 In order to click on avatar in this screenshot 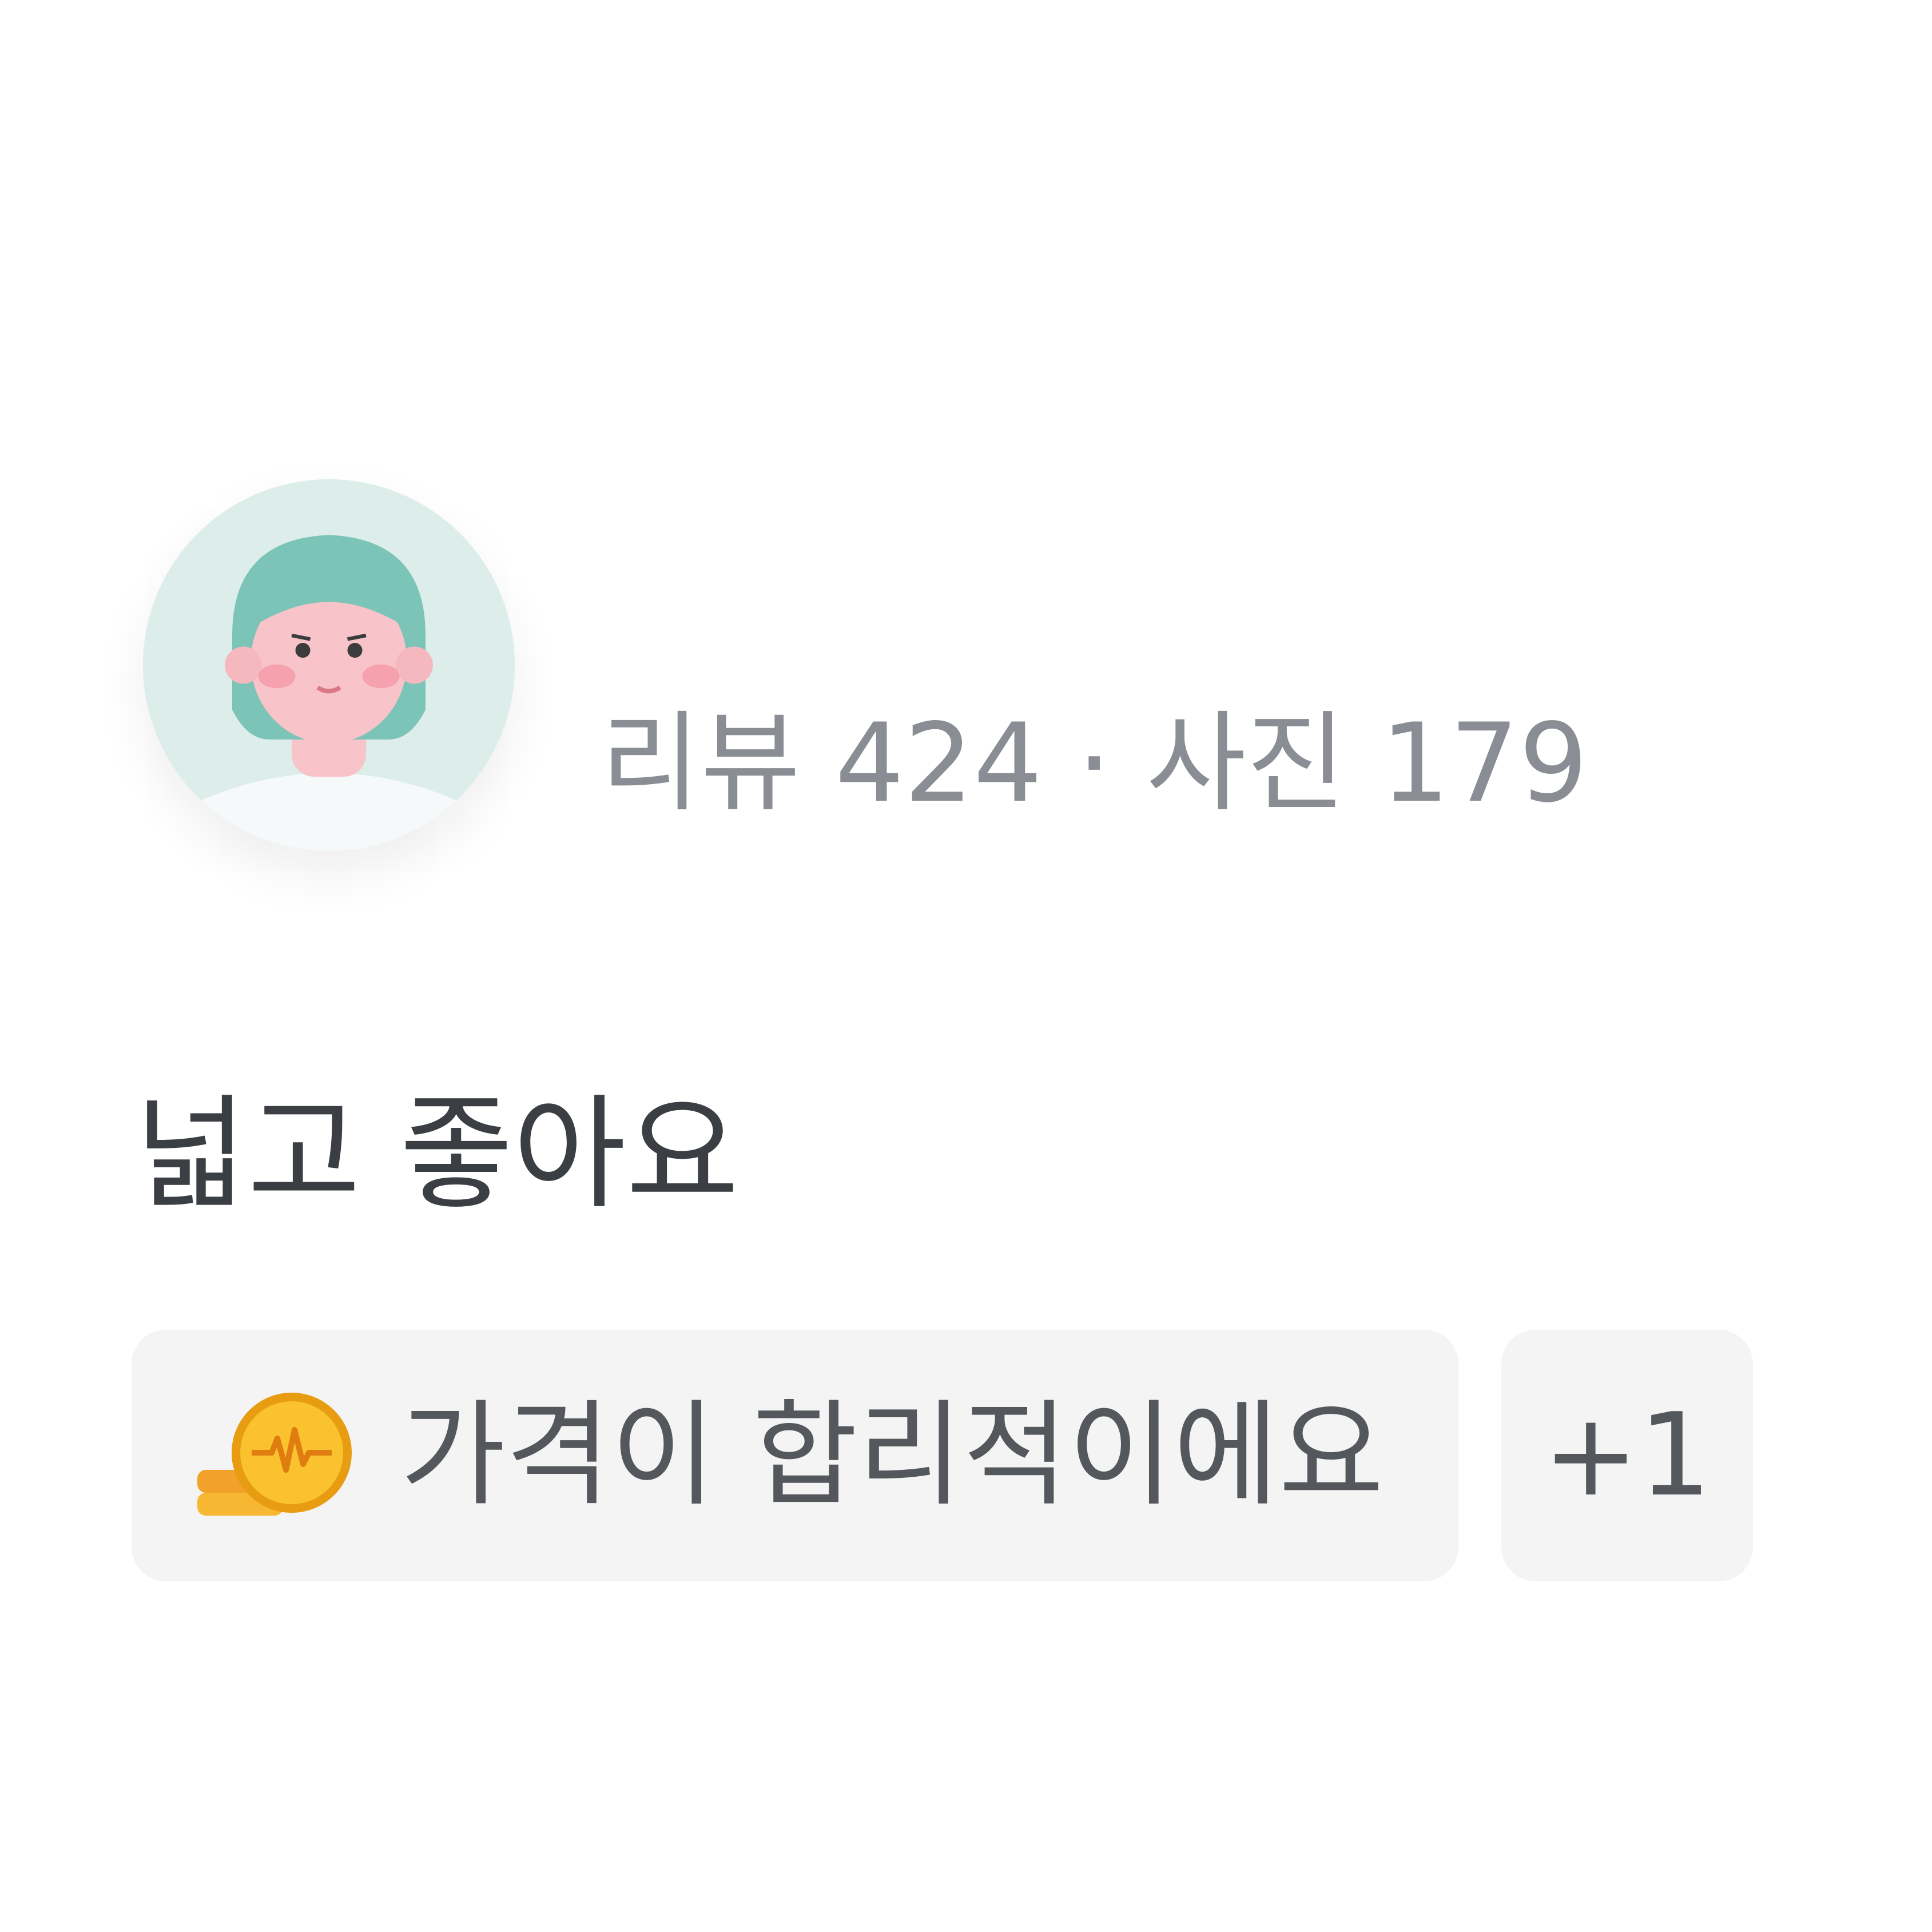, I will do `click(329, 665)`.